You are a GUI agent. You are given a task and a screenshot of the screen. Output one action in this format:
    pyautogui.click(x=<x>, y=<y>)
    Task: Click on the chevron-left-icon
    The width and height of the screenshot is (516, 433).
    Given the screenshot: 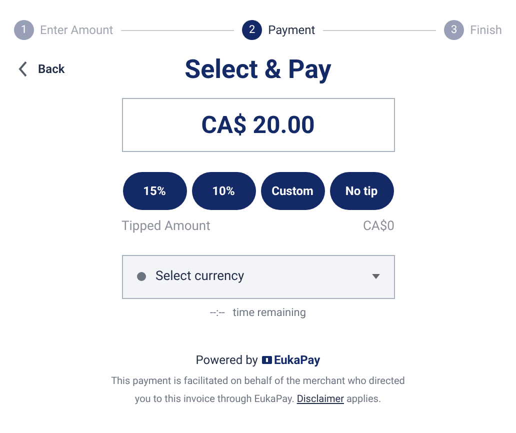 What is the action you would take?
    pyautogui.click(x=23, y=69)
    